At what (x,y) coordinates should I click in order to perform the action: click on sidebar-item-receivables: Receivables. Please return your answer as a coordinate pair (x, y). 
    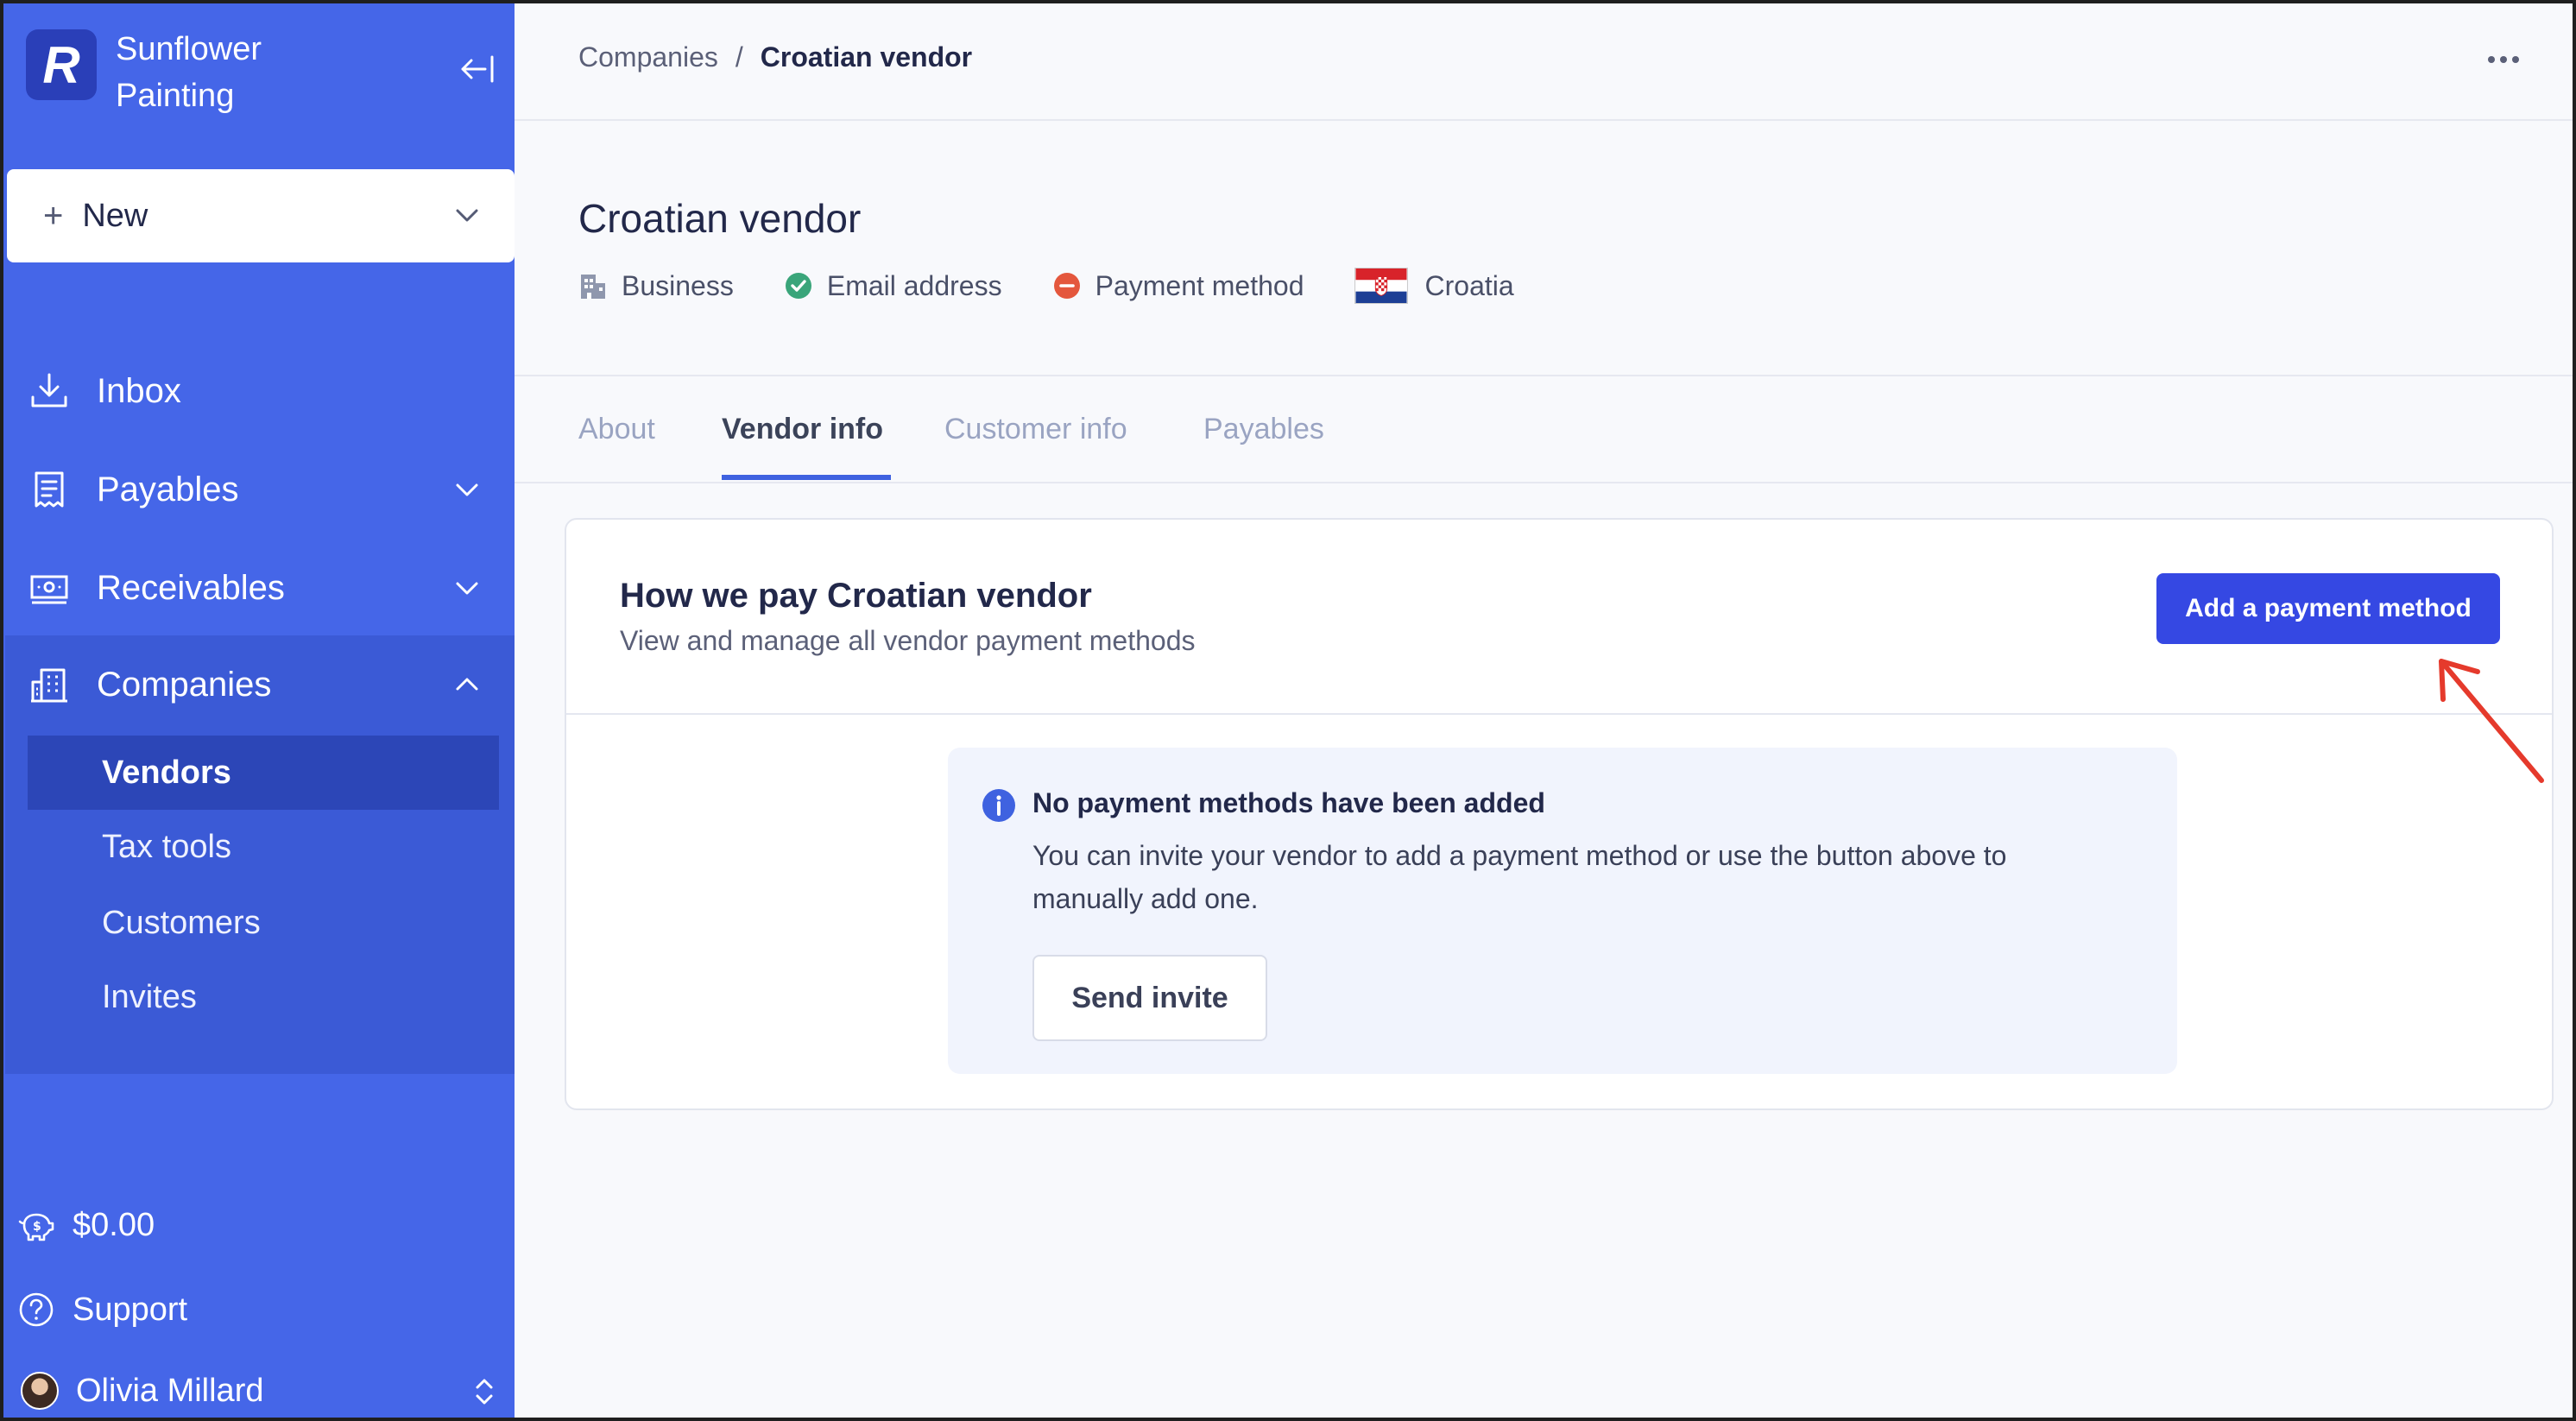
    Looking at the image, I should click on (259, 588).